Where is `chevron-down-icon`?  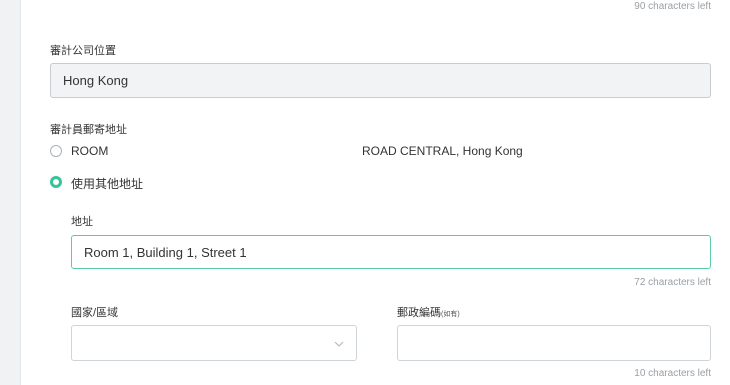
chevron-down-icon is located at coordinates (339, 344).